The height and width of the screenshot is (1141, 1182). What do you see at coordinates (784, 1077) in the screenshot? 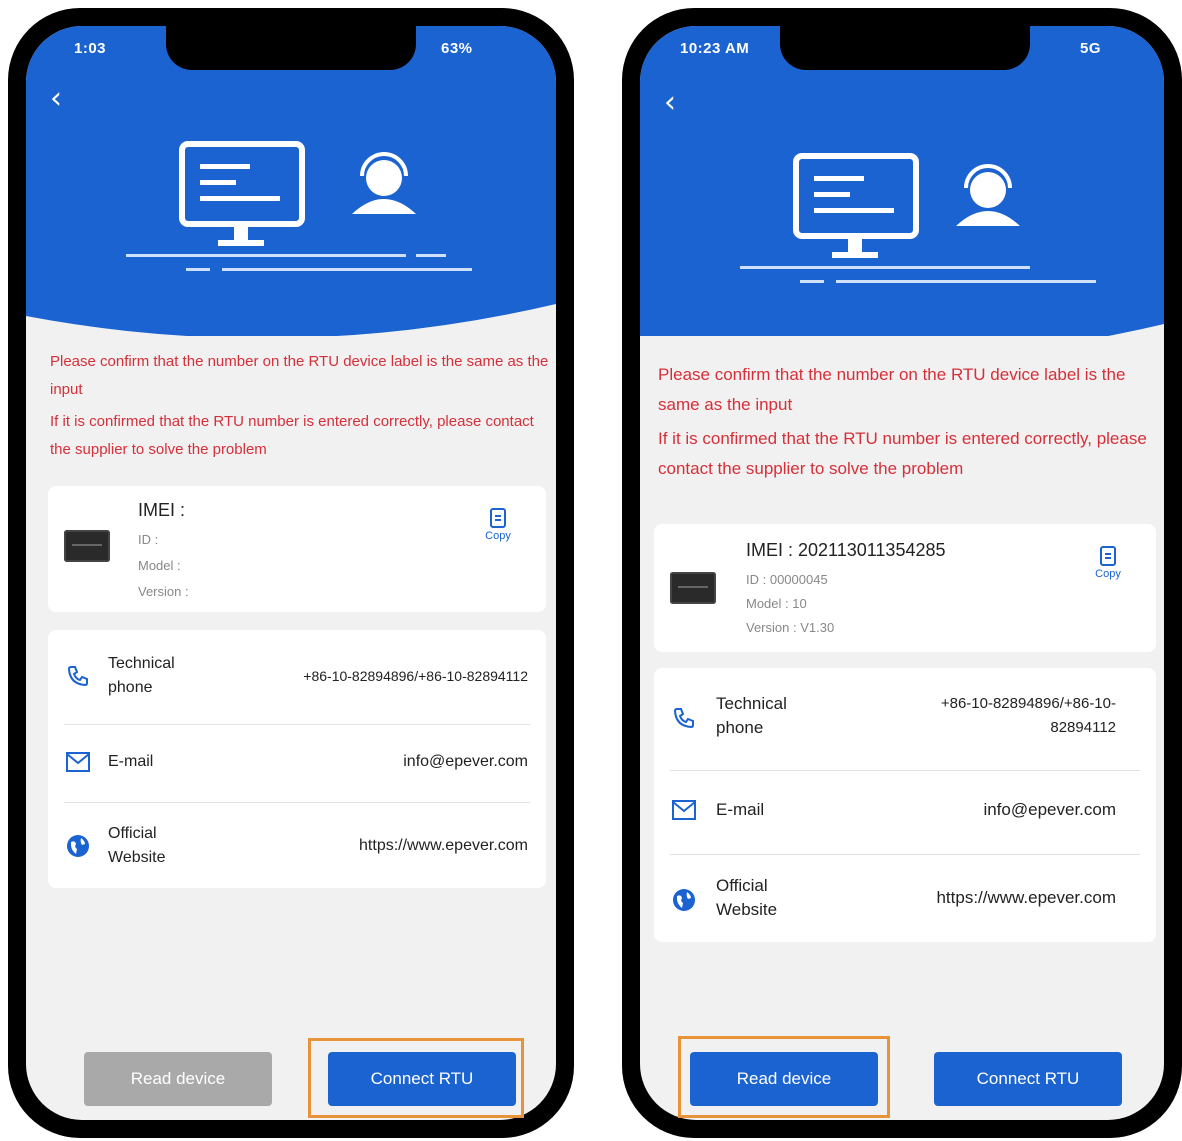
I see `highlight-box-read-device` at bounding box center [784, 1077].